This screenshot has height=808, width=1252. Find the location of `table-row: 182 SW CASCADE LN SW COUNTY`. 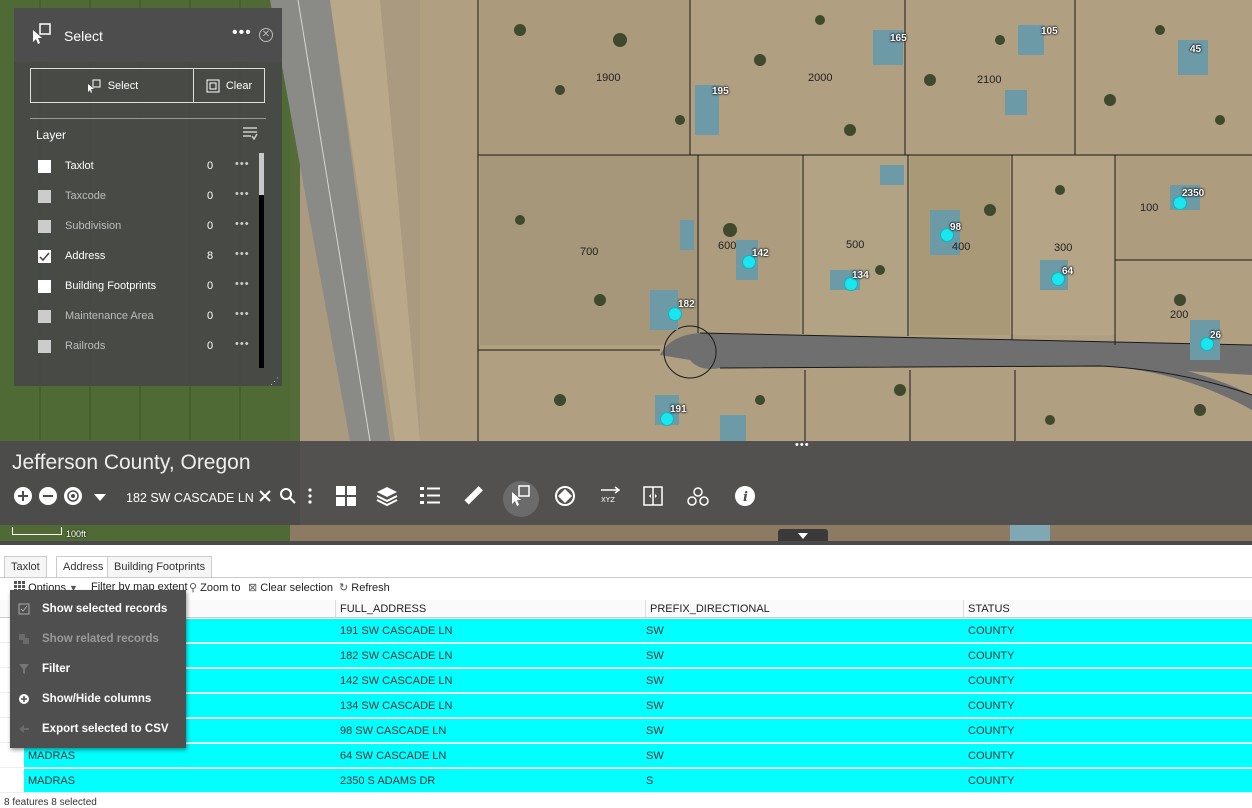

table-row: 182 SW CASCADE LN SW COUNTY is located at coordinates (638, 656).